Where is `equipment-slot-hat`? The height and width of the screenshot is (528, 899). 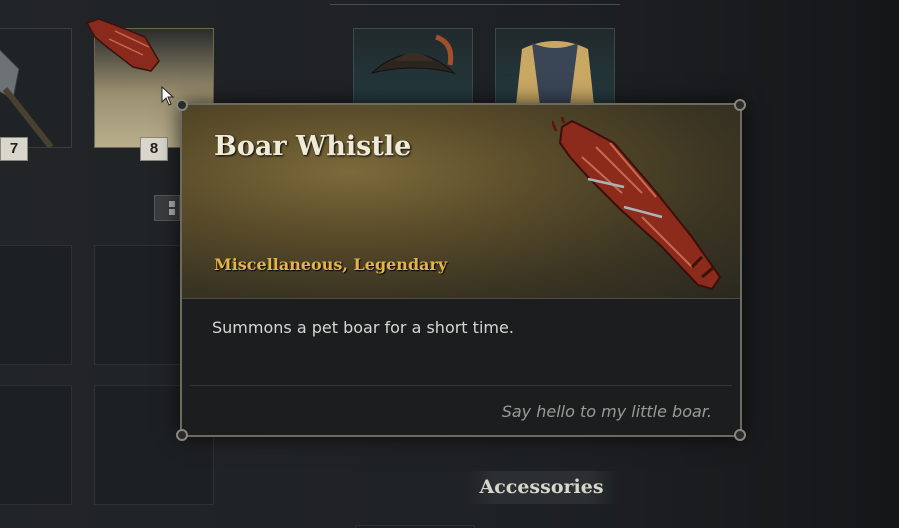 equipment-slot-hat is located at coordinates (413, 67).